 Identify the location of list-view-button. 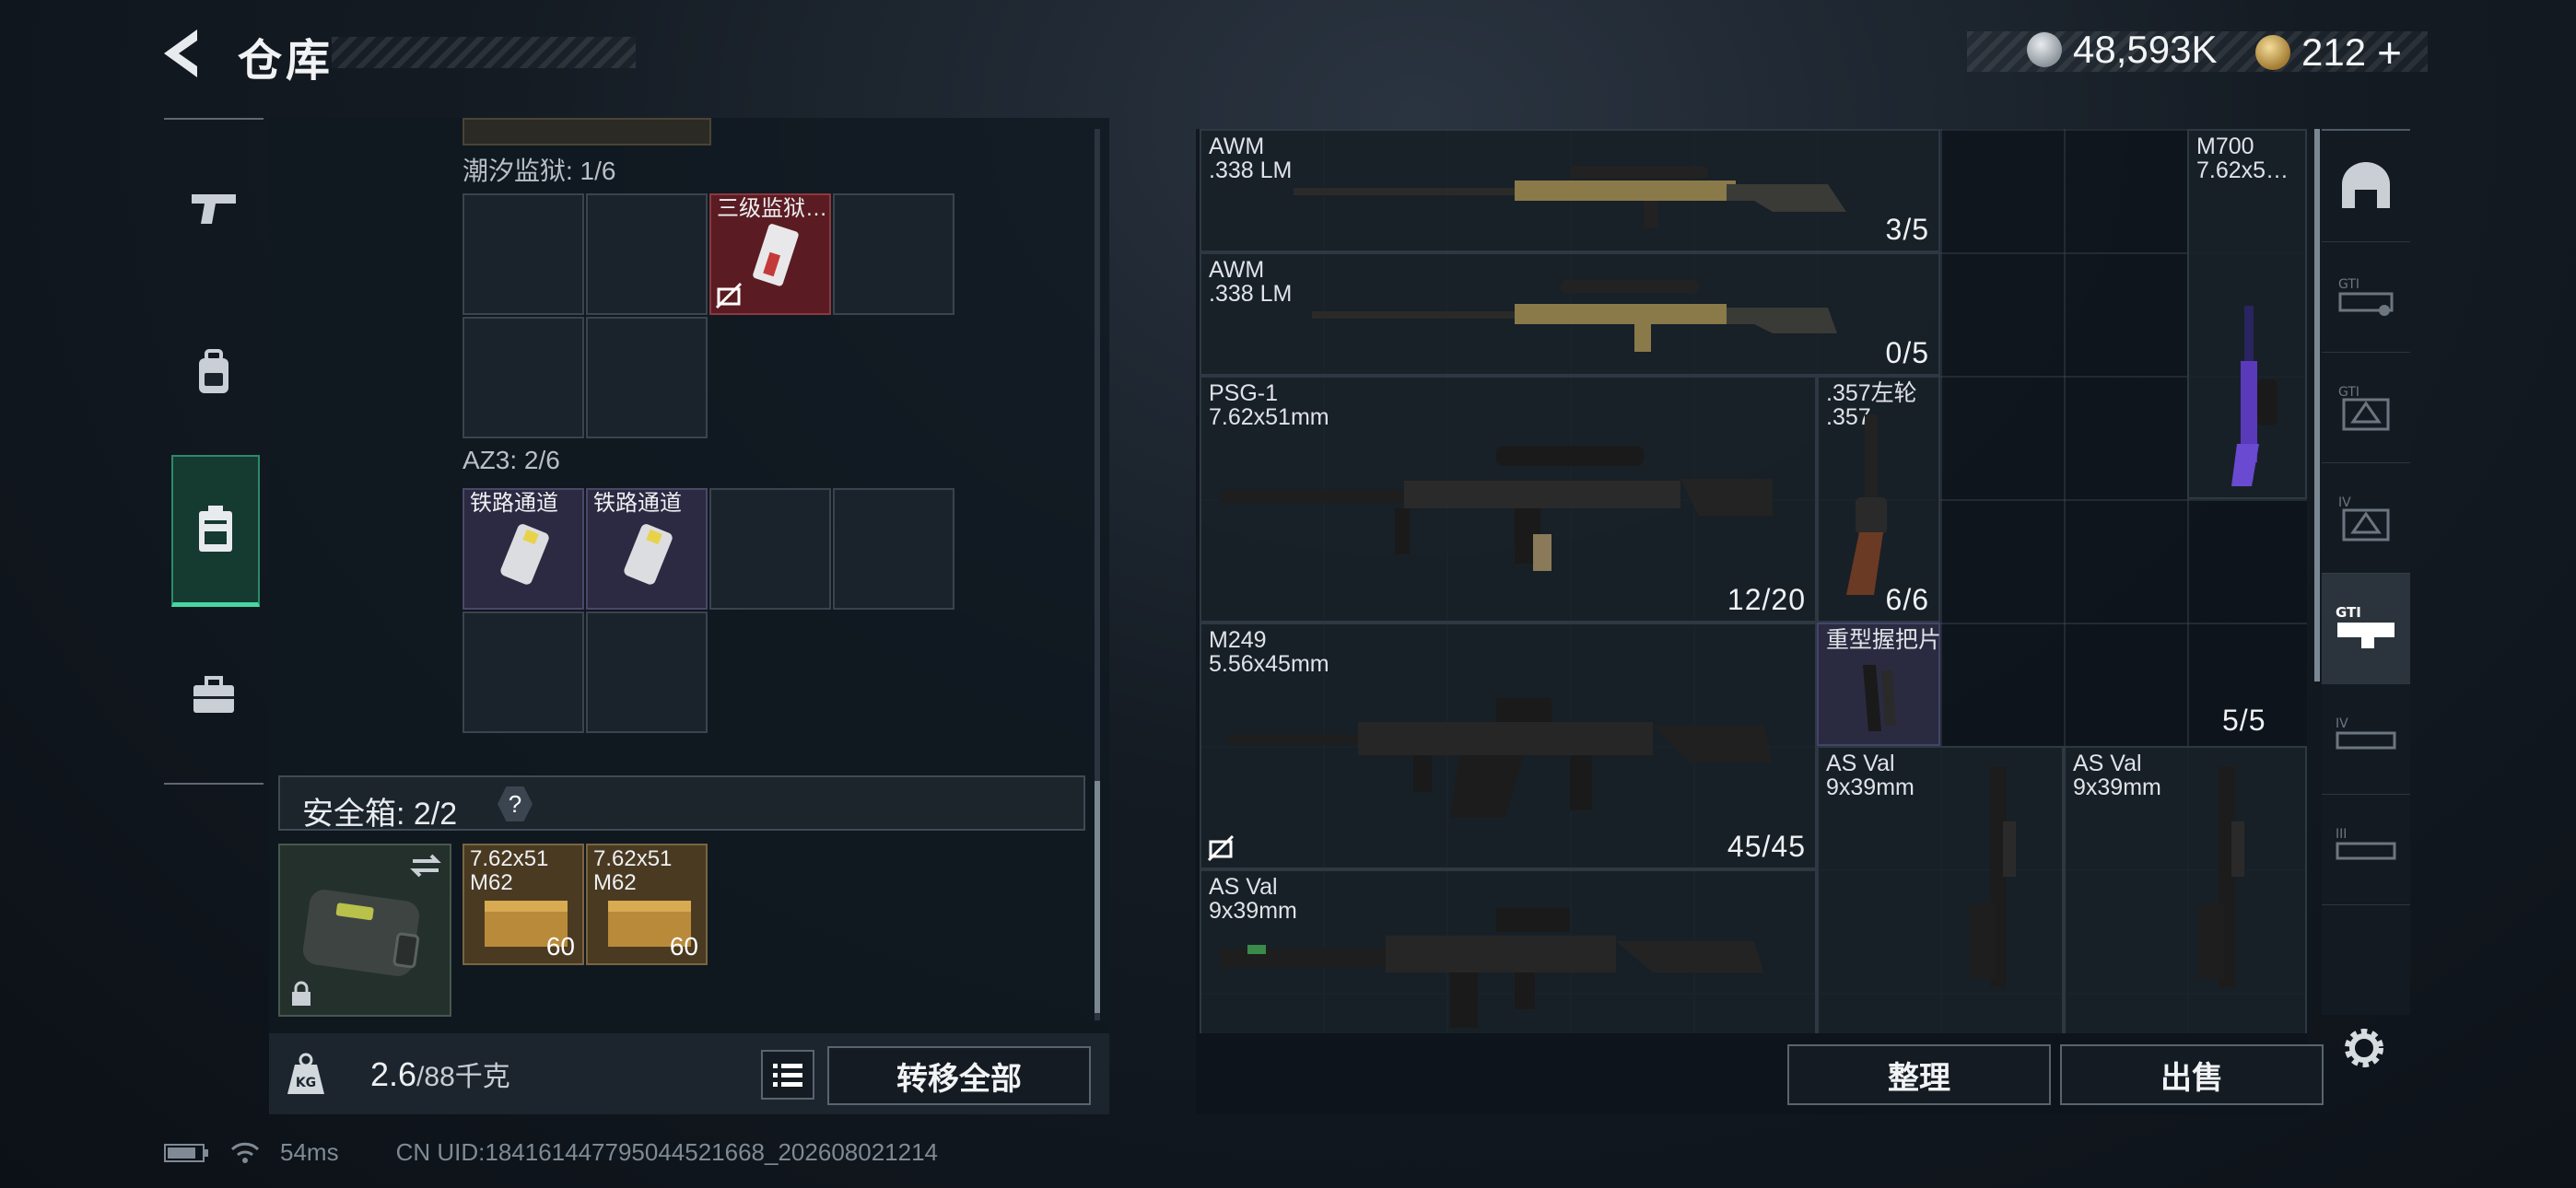
(787, 1075).